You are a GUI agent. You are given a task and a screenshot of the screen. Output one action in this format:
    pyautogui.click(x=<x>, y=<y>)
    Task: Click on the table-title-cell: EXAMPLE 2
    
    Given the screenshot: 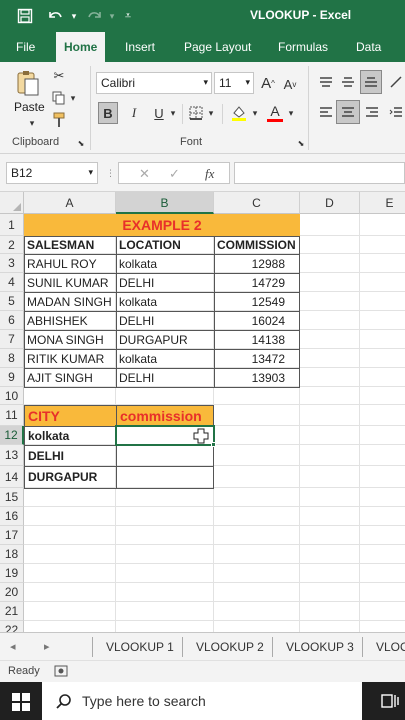 What is the action you would take?
    pyautogui.click(x=162, y=225)
    